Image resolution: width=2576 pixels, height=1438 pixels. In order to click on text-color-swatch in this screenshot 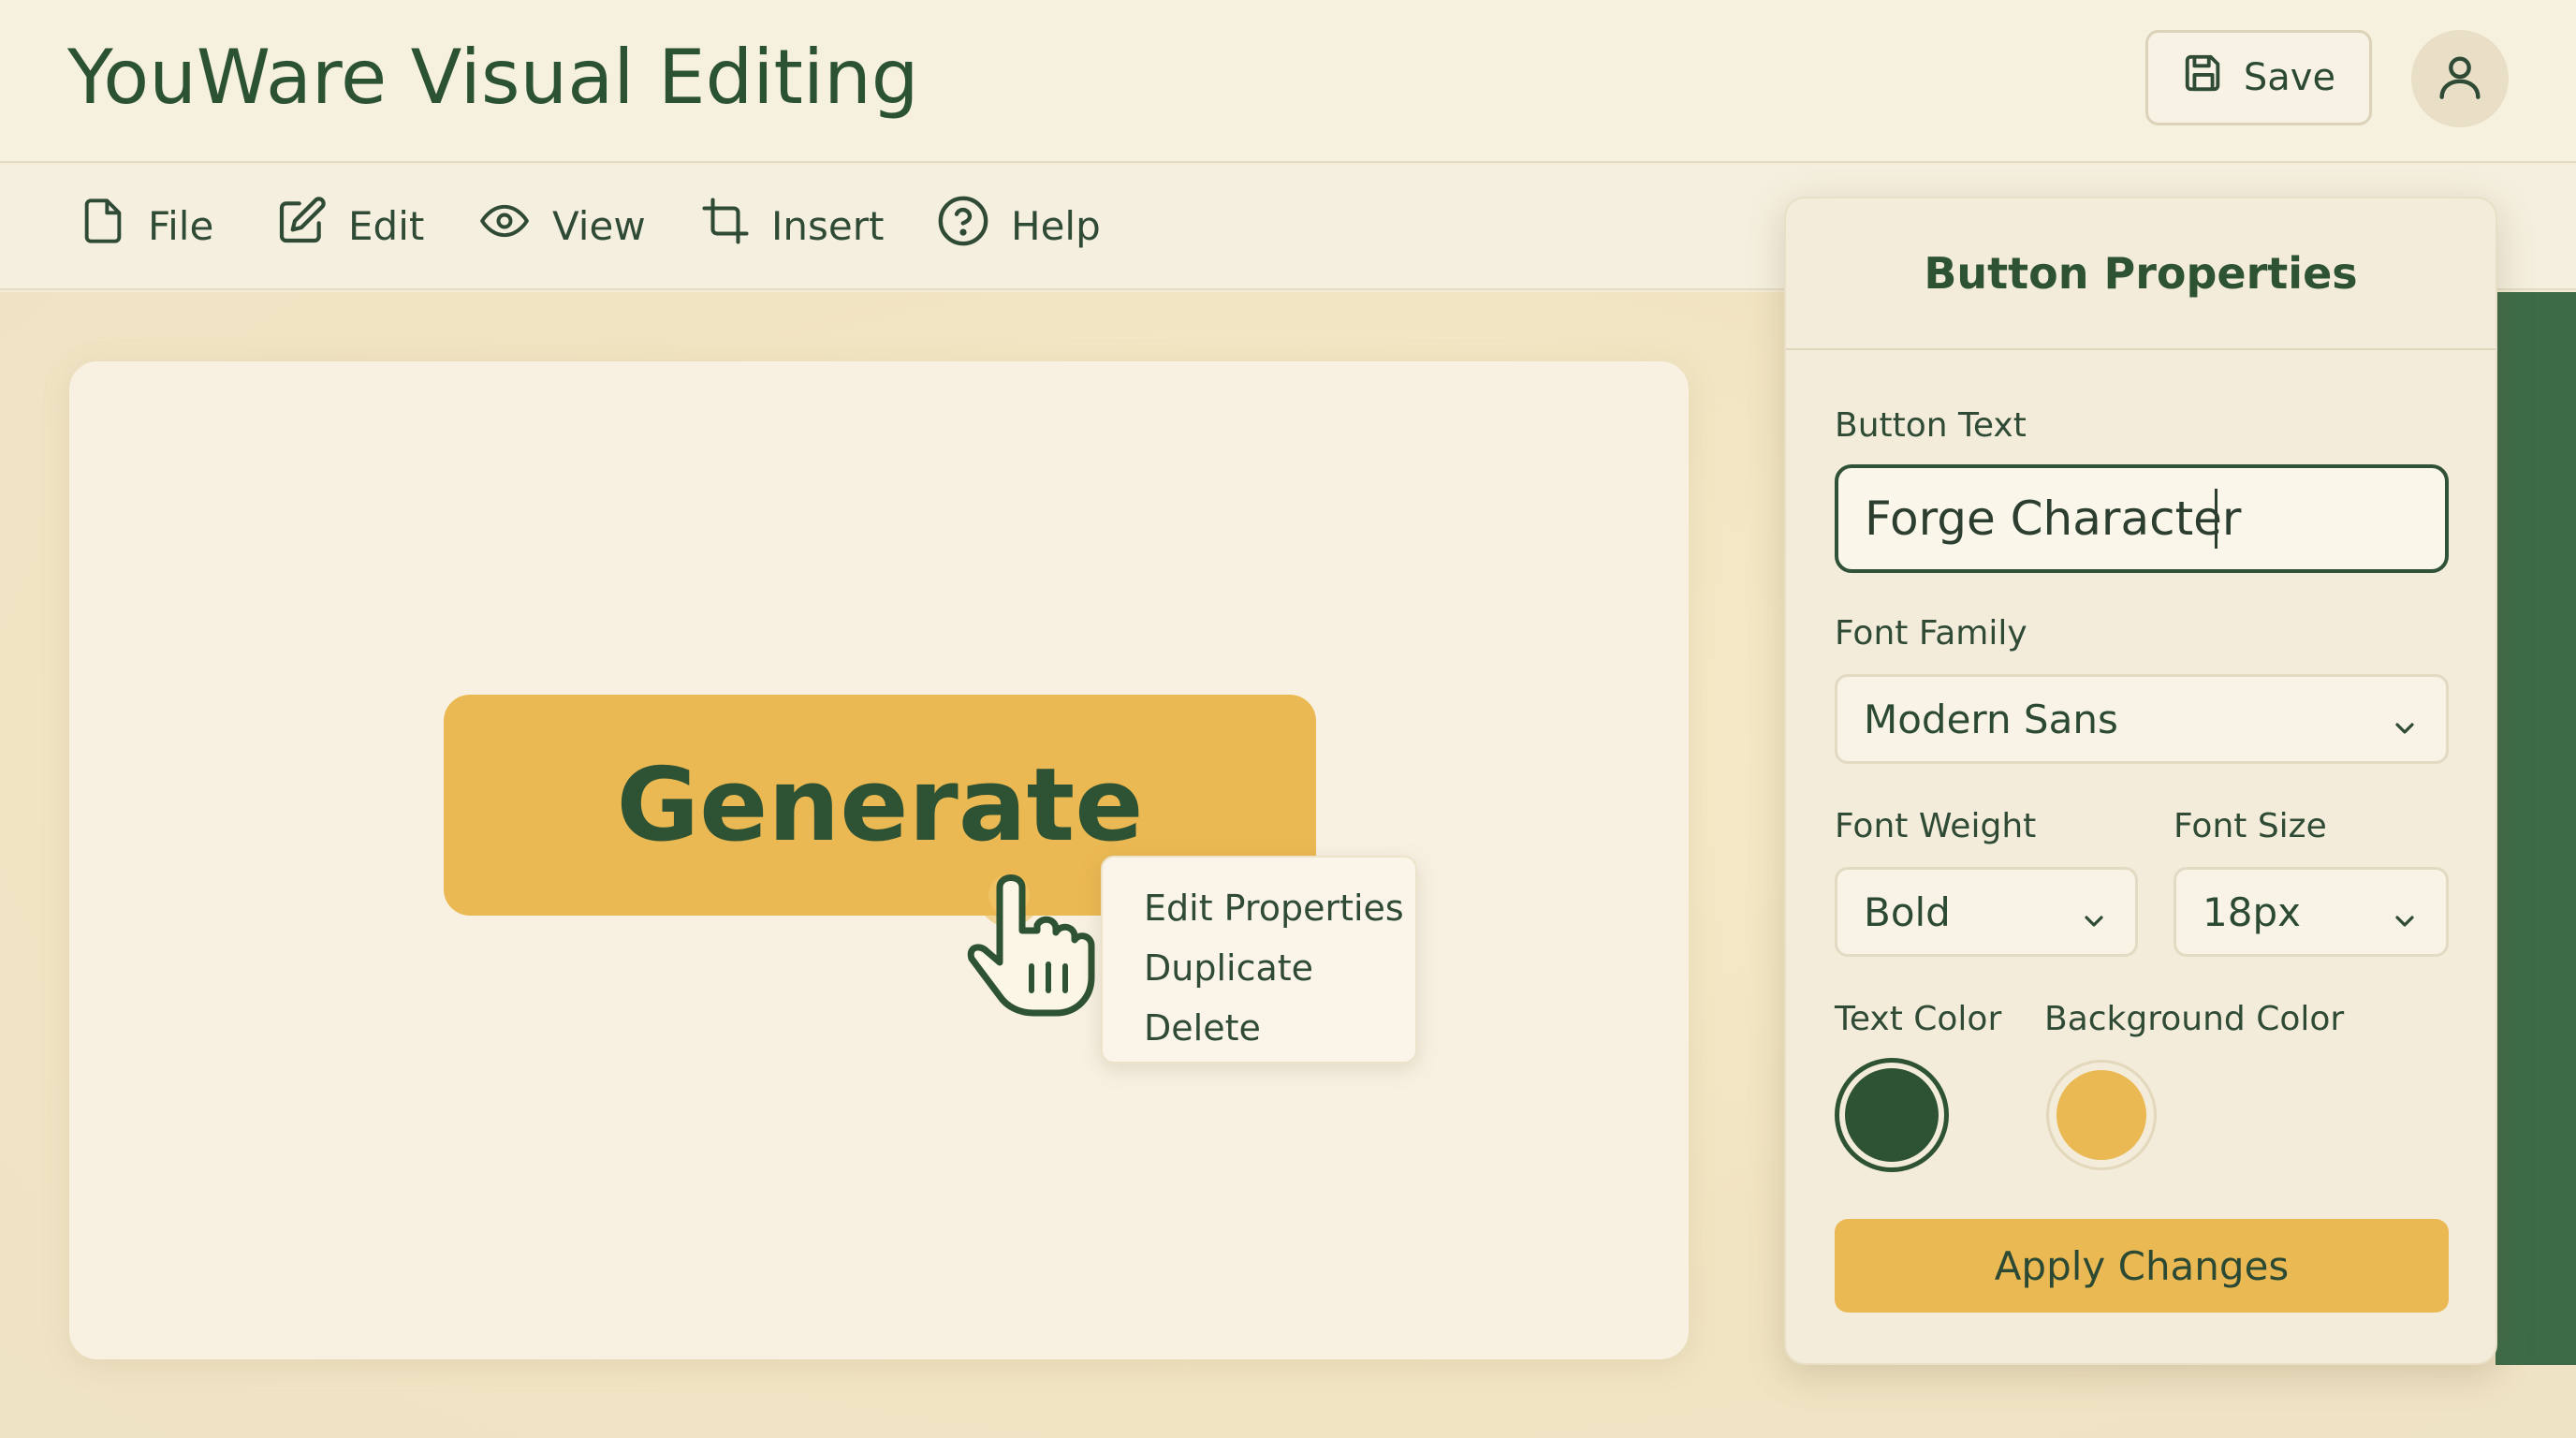, I will do `click(1892, 1115)`.